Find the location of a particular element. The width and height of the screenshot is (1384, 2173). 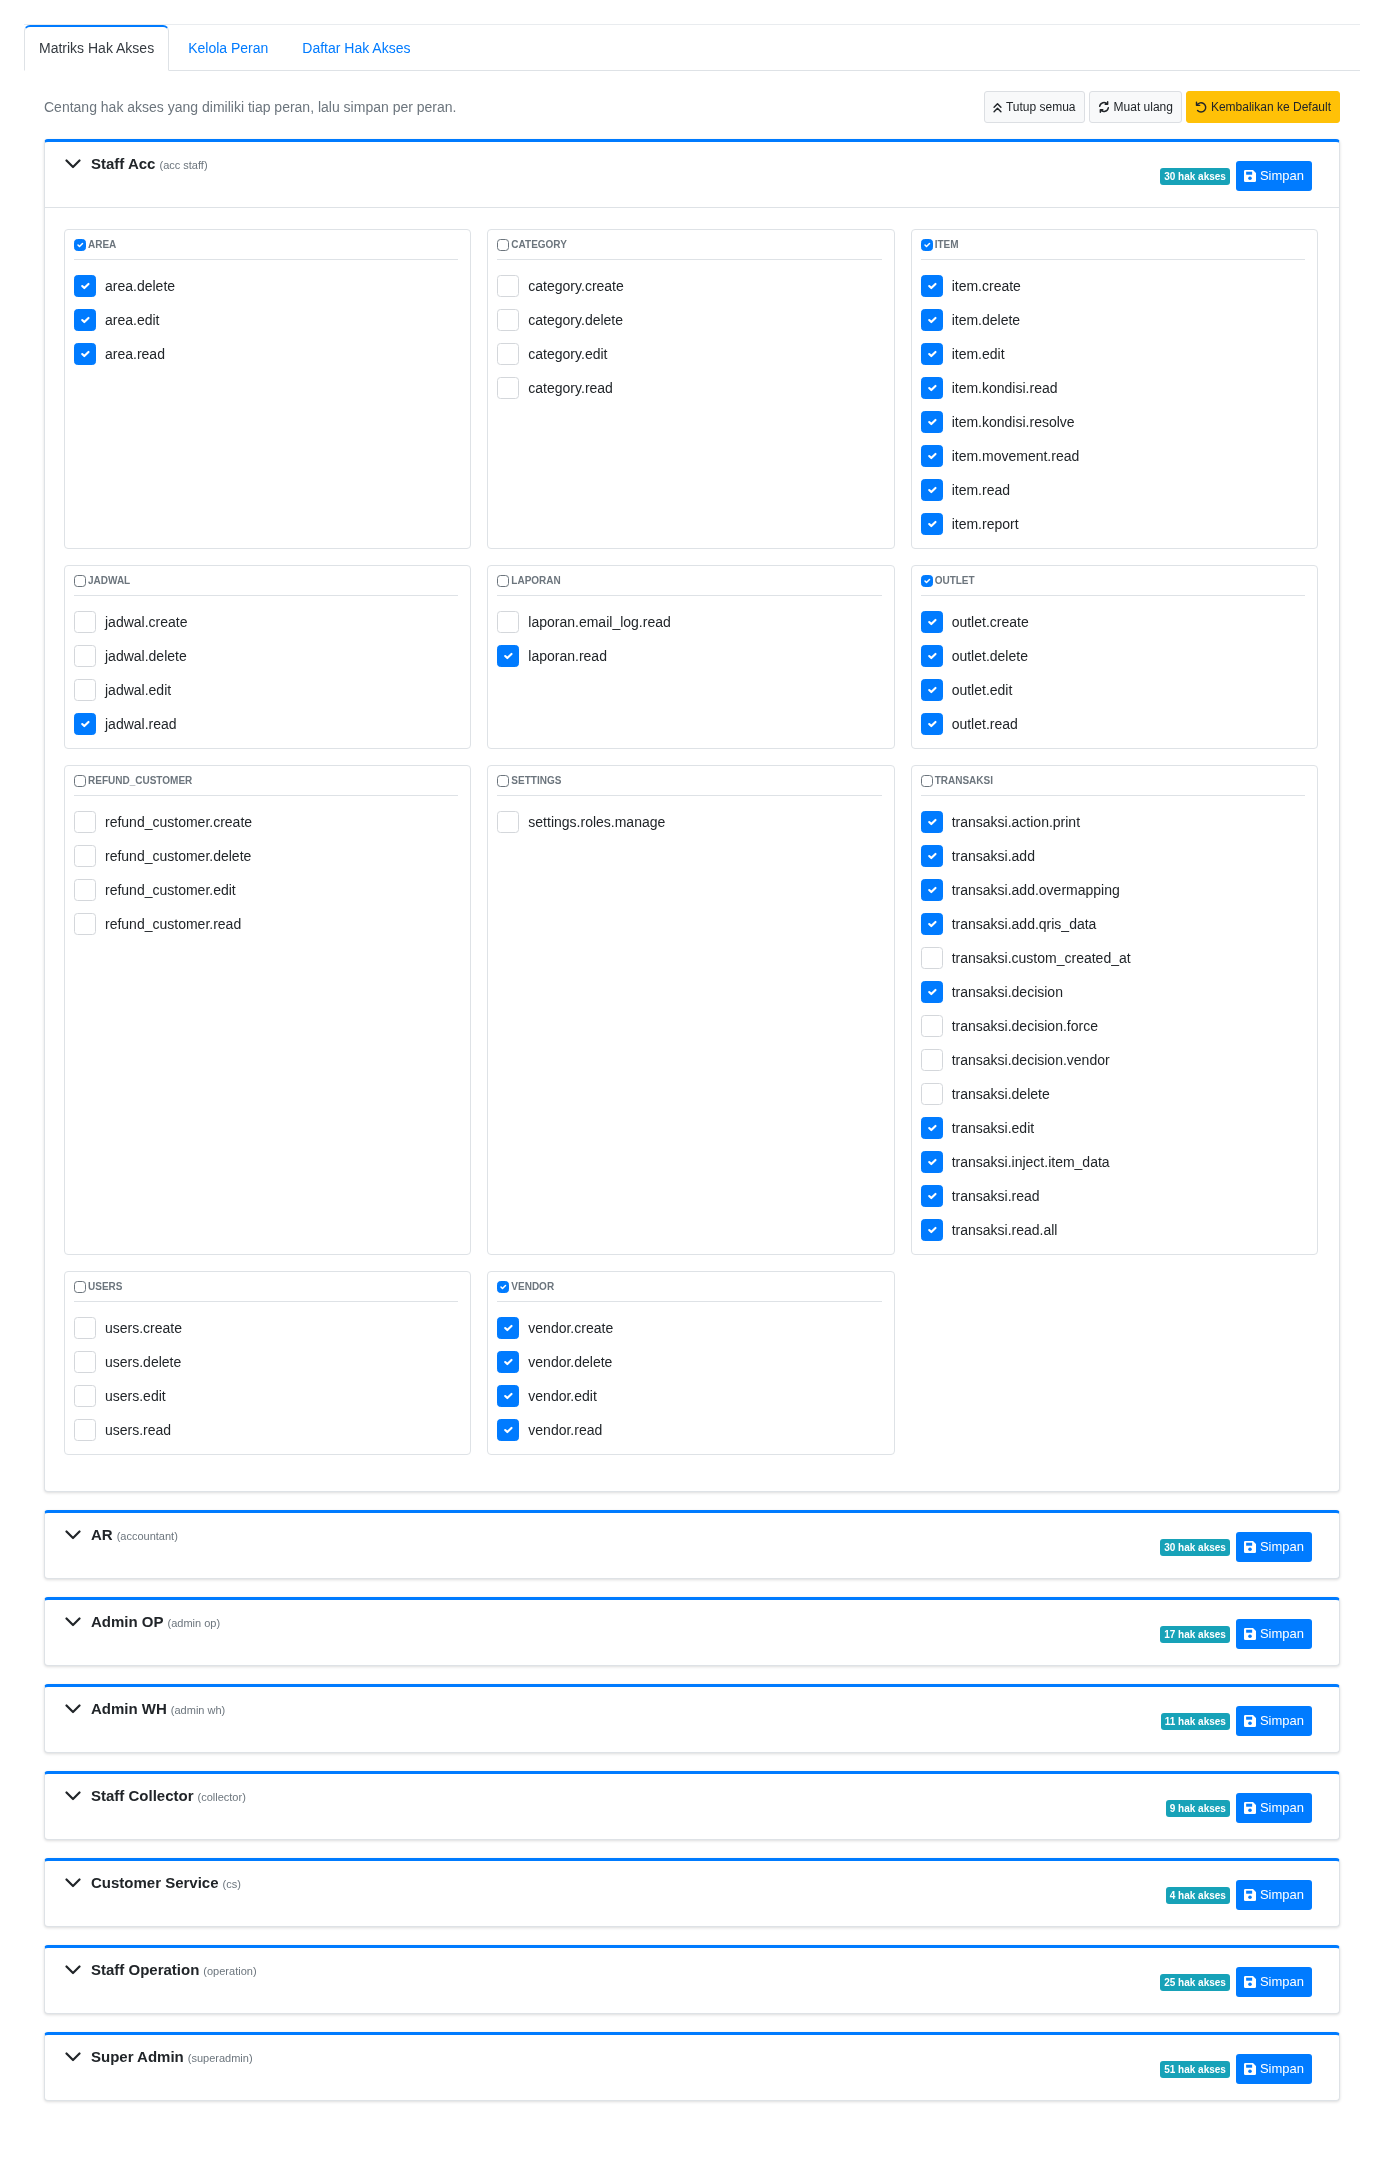

permission-label: users.delete is located at coordinates (143, 1362).